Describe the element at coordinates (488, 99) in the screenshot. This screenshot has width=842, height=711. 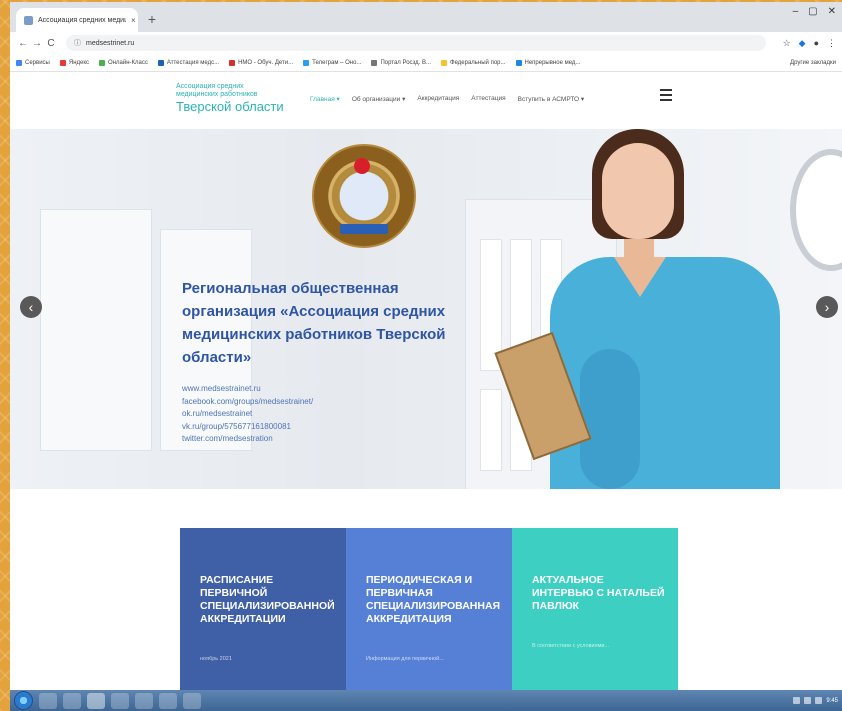
I see `nav-item-attestation: Аттестация` at that location.